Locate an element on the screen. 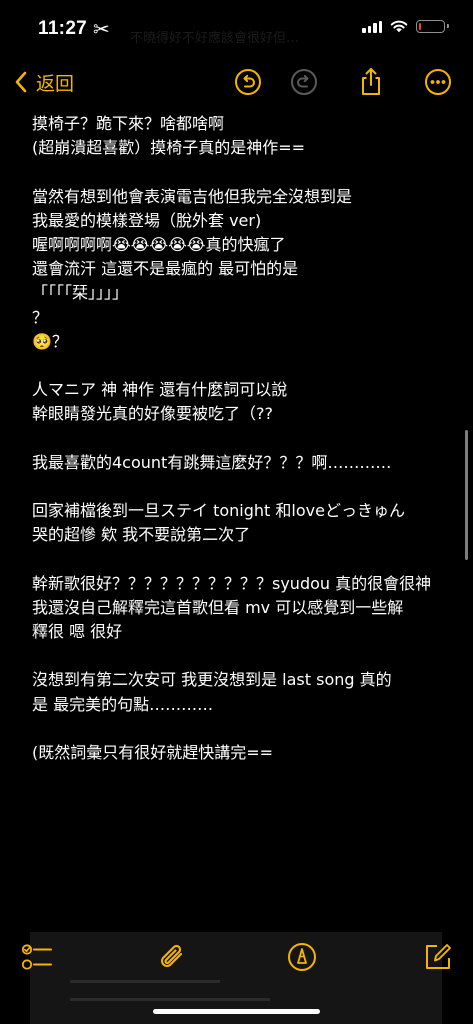 This screenshot has width=473, height=1024. redo-icon is located at coordinates (304, 82).